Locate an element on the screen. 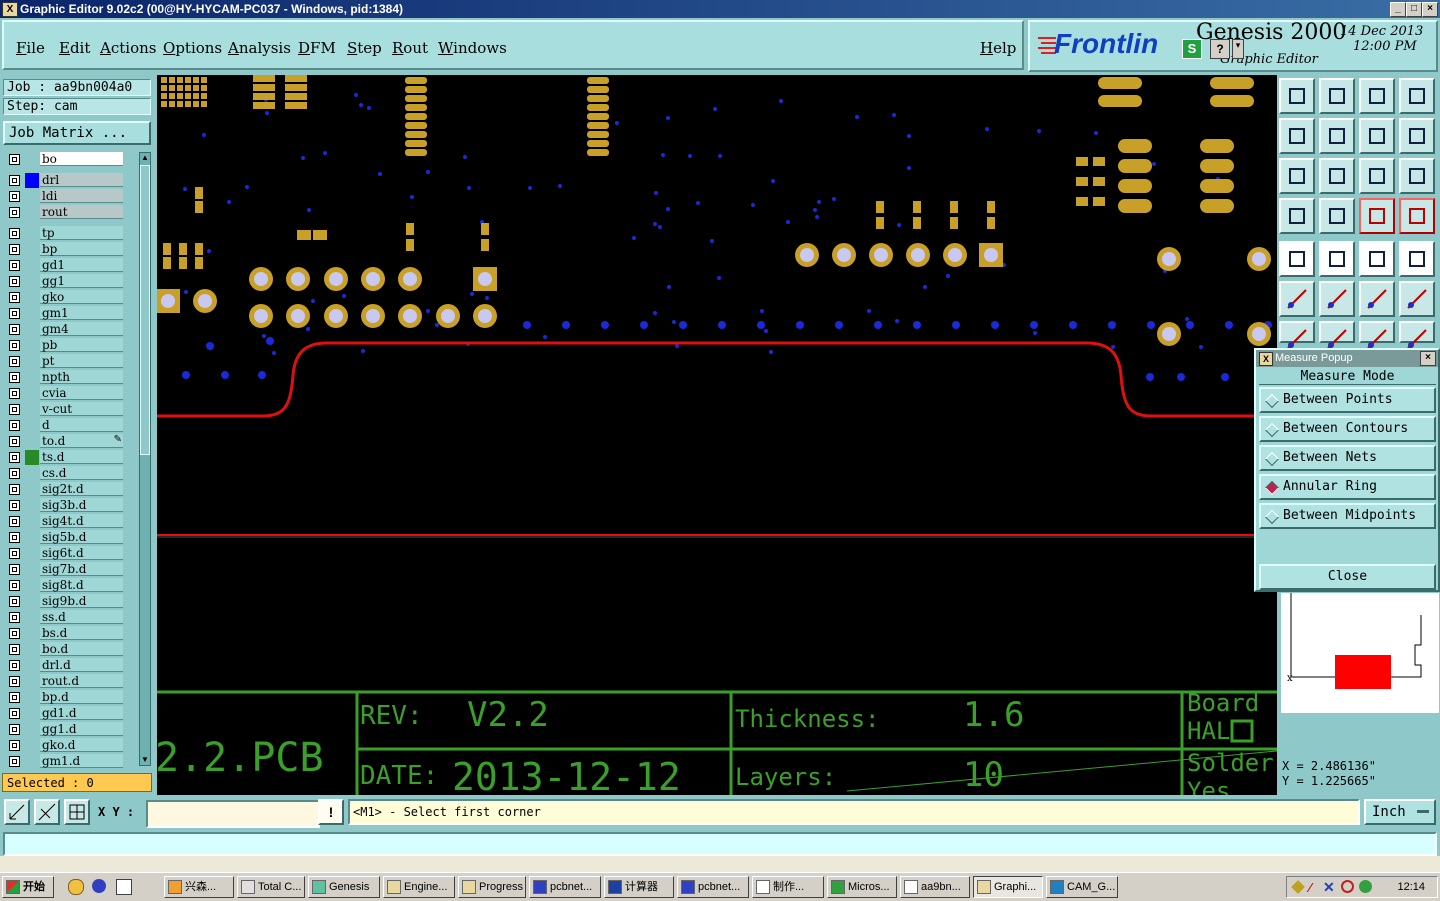  layer-row: gko.d is located at coordinates (65, 745).